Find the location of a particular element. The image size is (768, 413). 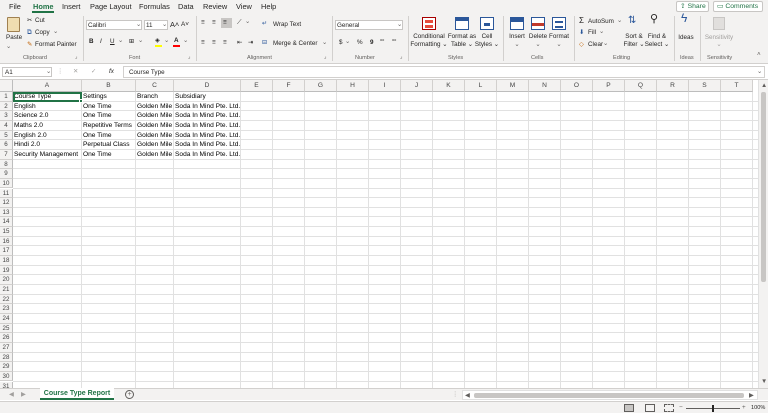

font-name-select: Calibri ⌄ is located at coordinates (114, 25).